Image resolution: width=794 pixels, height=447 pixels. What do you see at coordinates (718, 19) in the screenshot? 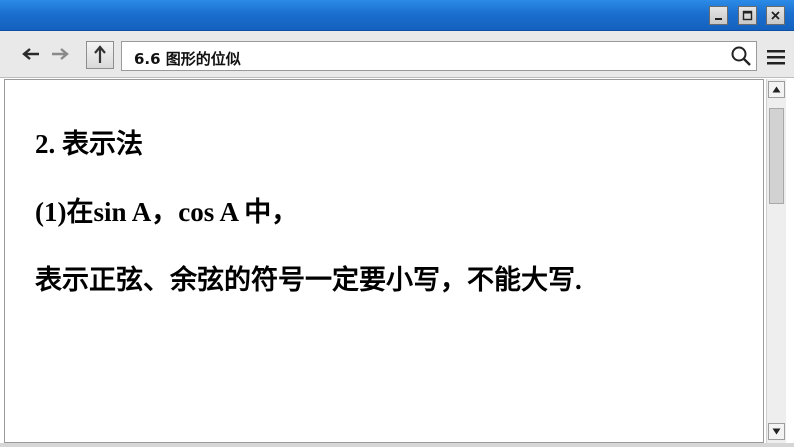
I see `minimize-icon` at bounding box center [718, 19].